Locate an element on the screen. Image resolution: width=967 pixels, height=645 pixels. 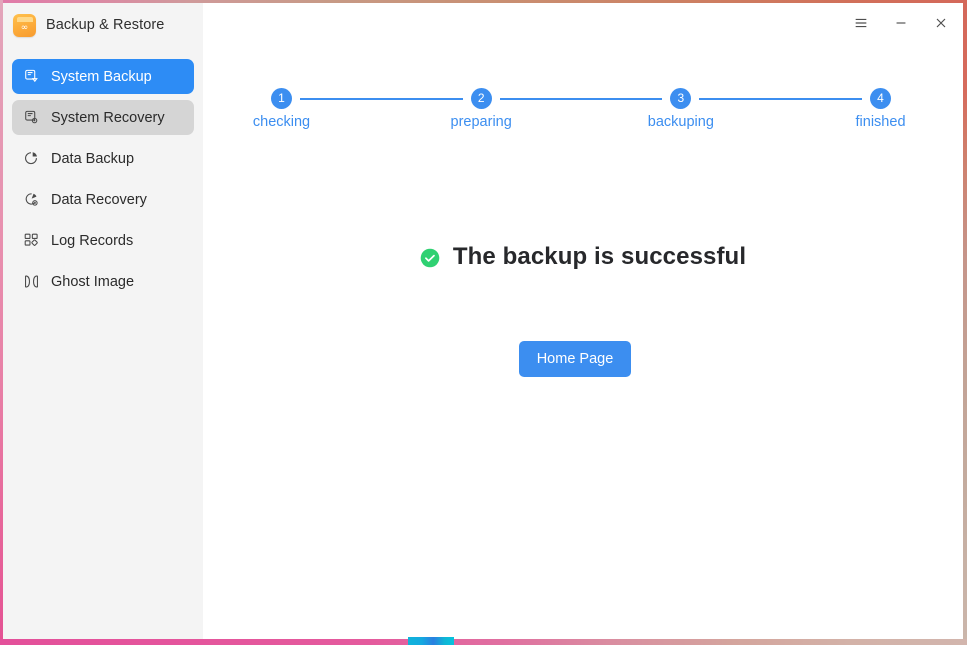
minimize-button is located at coordinates (901, 23).